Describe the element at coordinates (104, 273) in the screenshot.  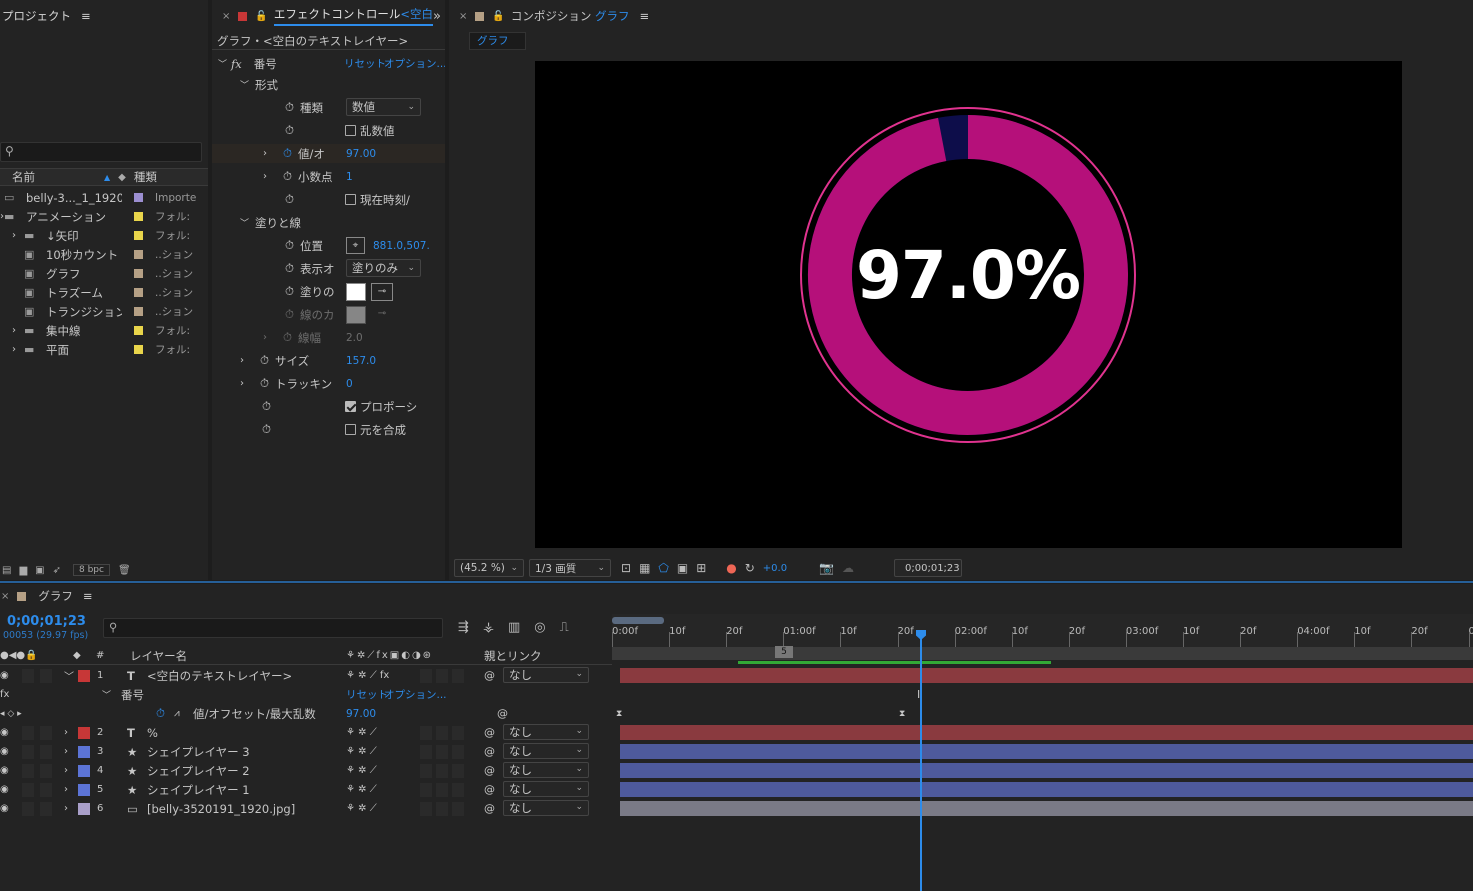
I see `project-item: ▣ グラフ ..ション` at that location.